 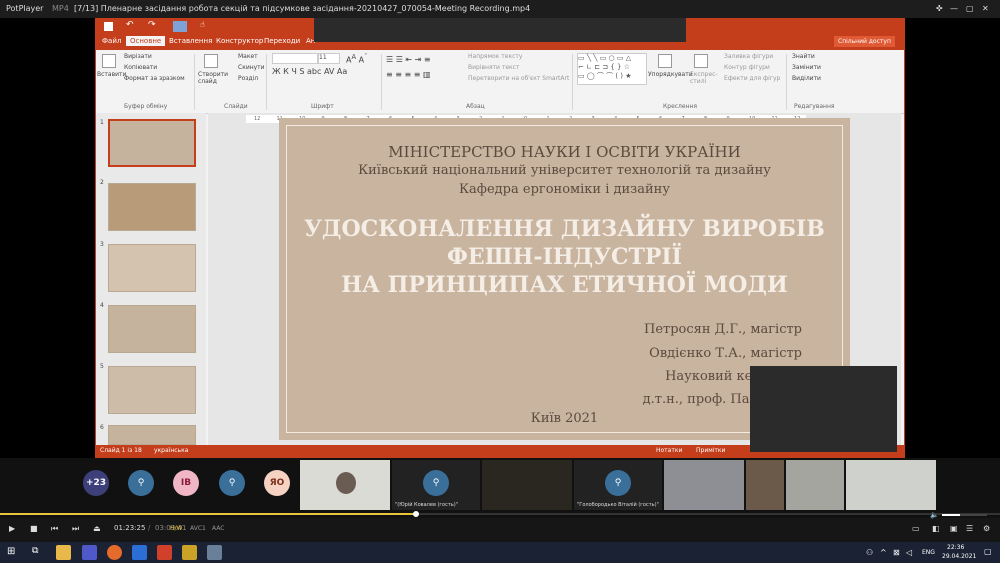 I want to click on new-slide-icon, so click(x=211, y=61).